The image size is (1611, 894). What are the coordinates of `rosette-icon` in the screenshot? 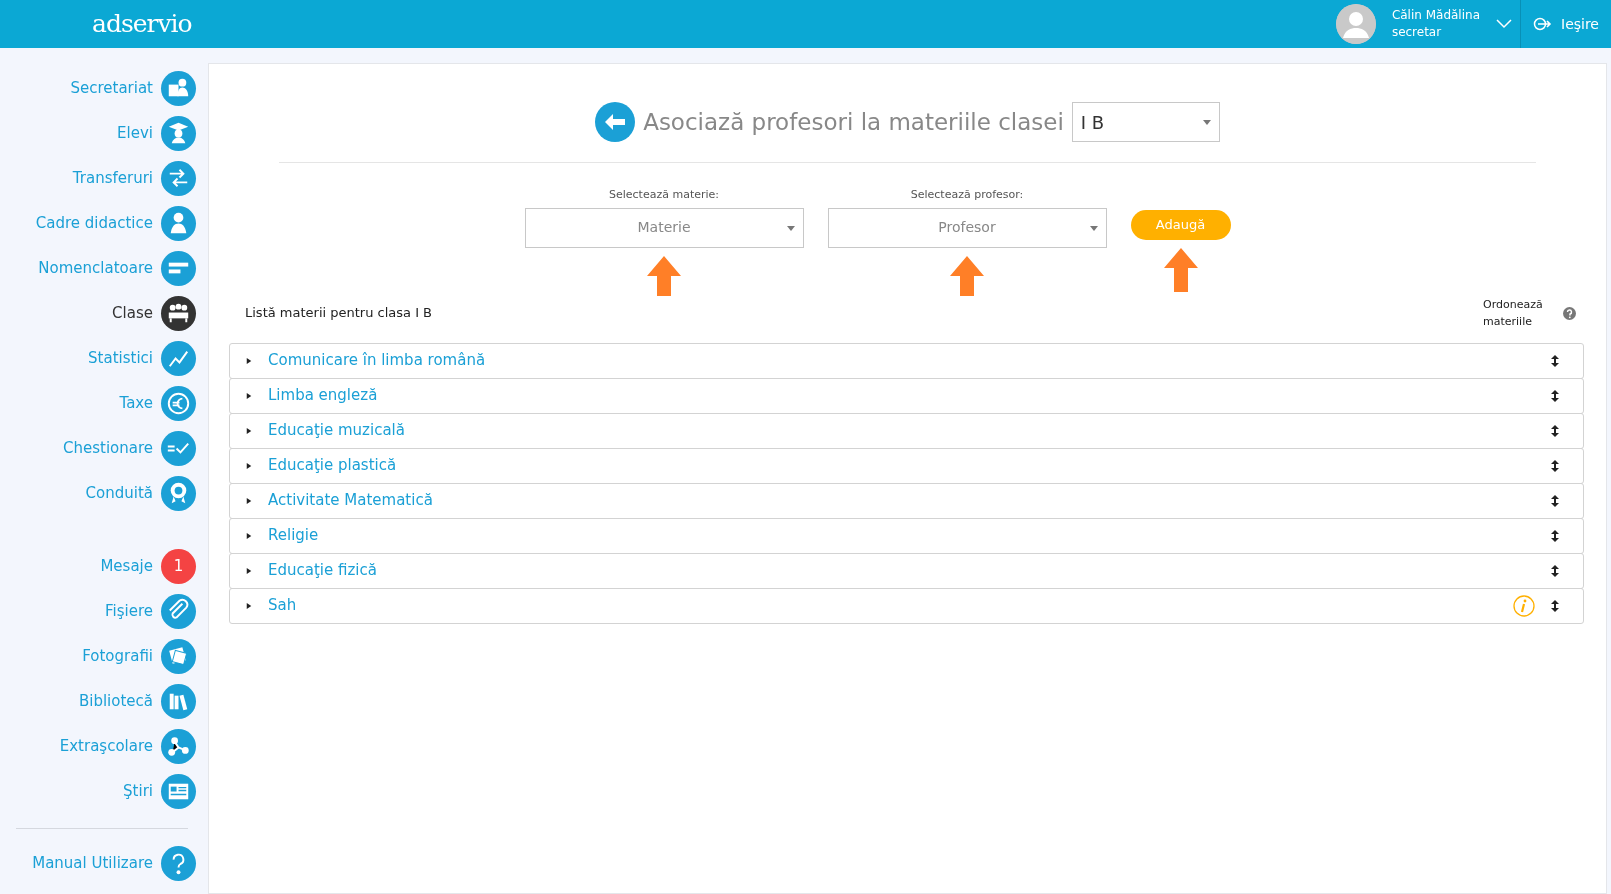 It's located at (178, 493).